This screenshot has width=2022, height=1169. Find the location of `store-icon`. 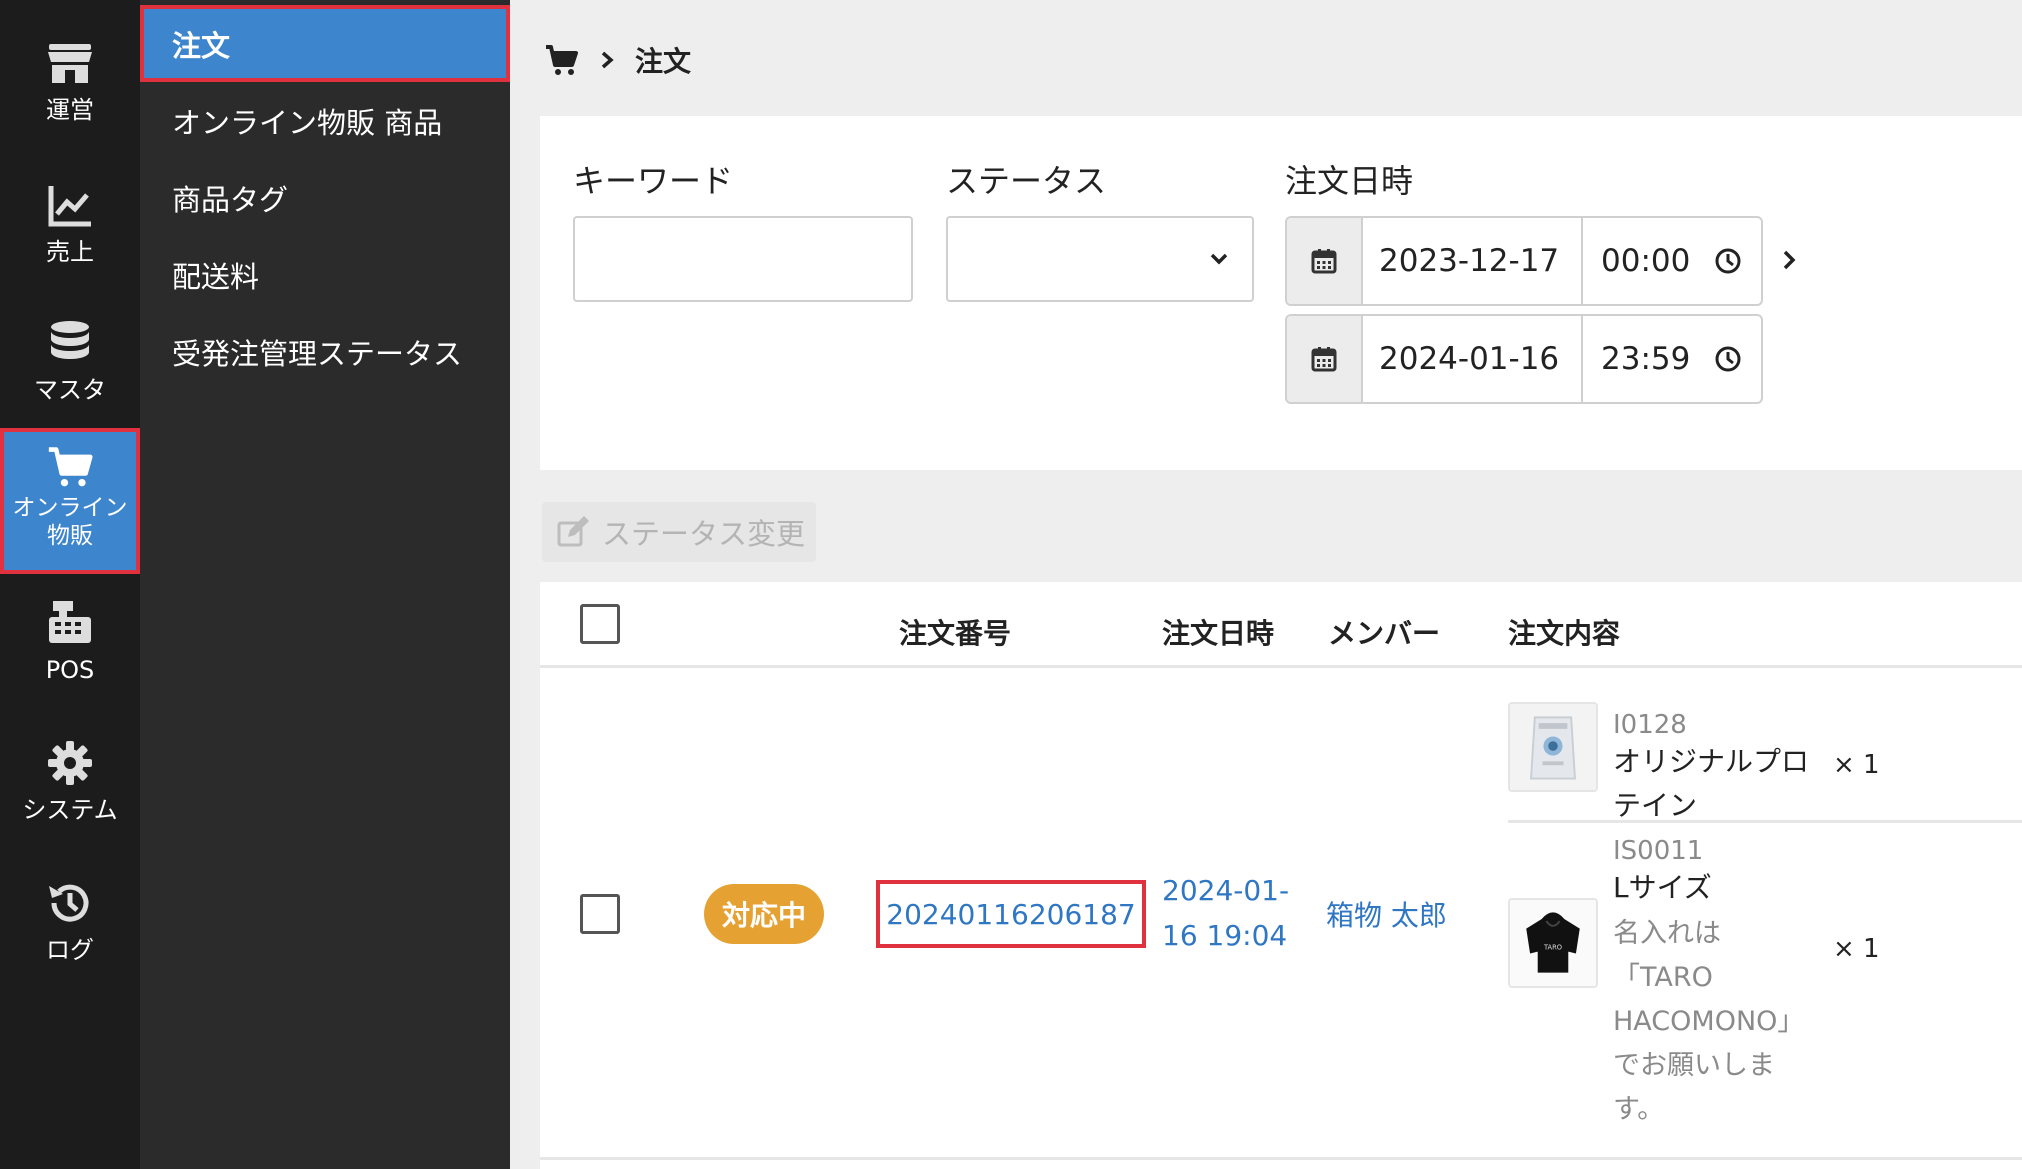

store-icon is located at coordinates (70, 63).